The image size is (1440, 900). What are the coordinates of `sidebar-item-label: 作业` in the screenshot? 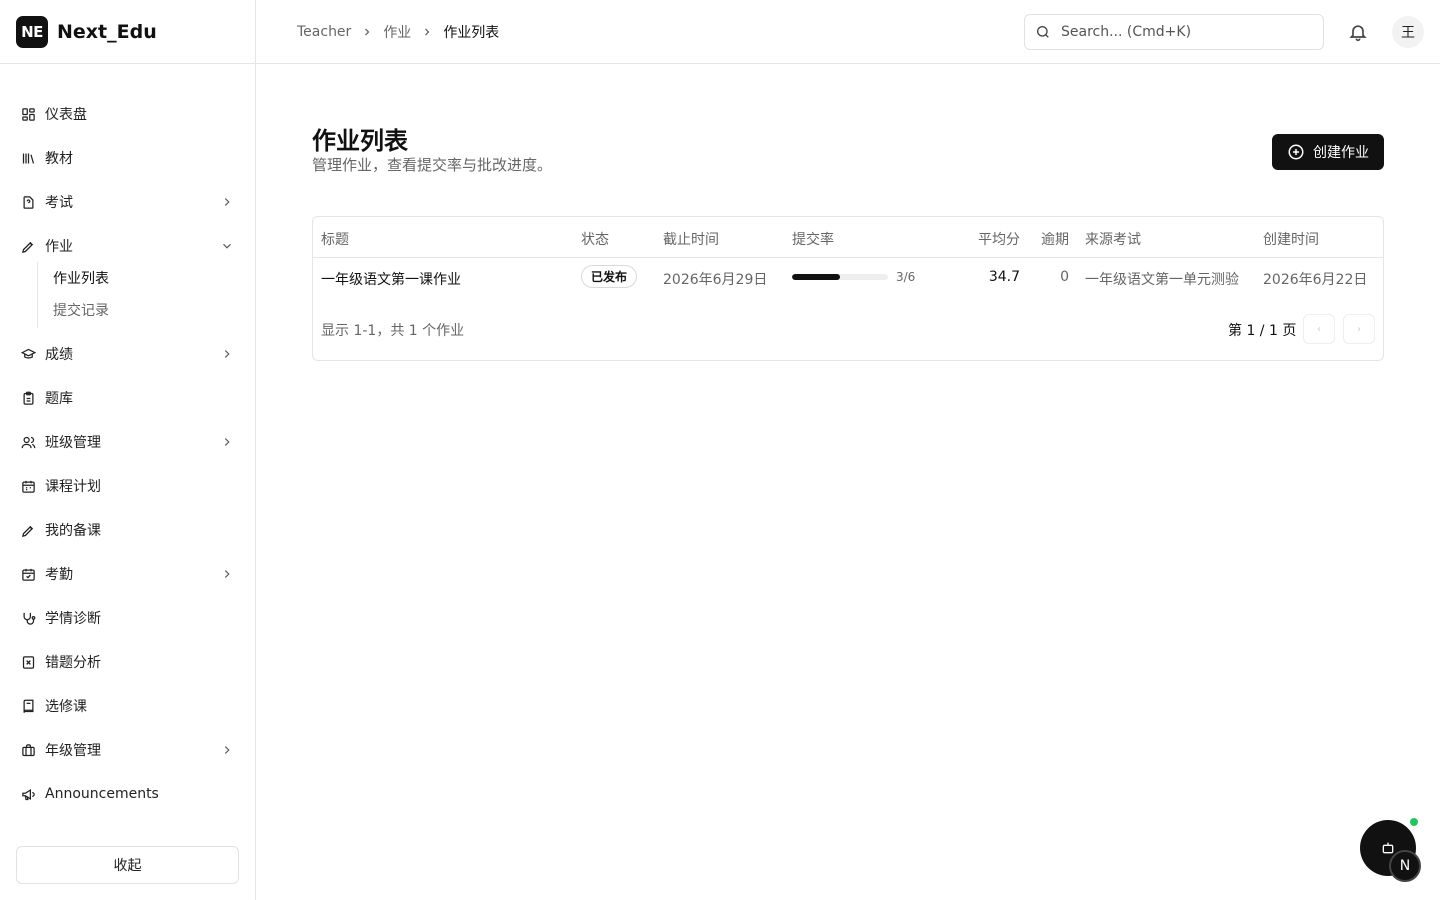 It's located at (59, 247).